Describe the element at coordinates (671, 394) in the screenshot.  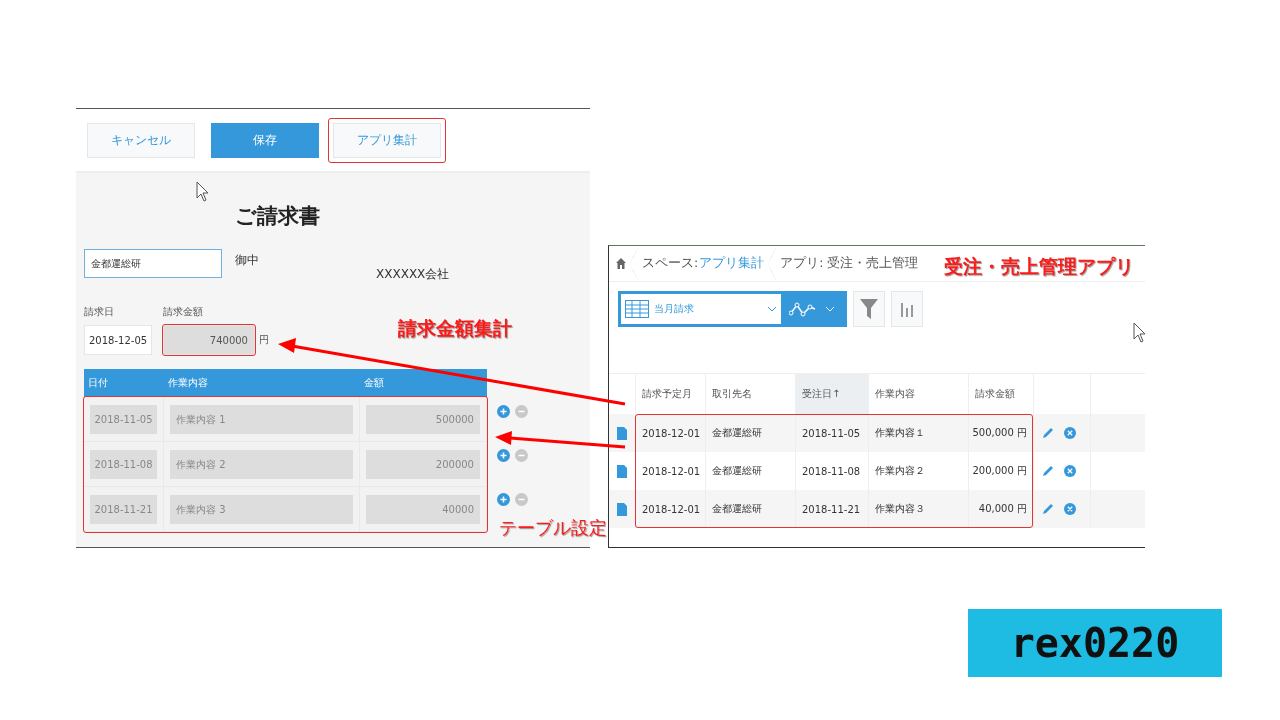
I see `column-header: 請求予定月` at that location.